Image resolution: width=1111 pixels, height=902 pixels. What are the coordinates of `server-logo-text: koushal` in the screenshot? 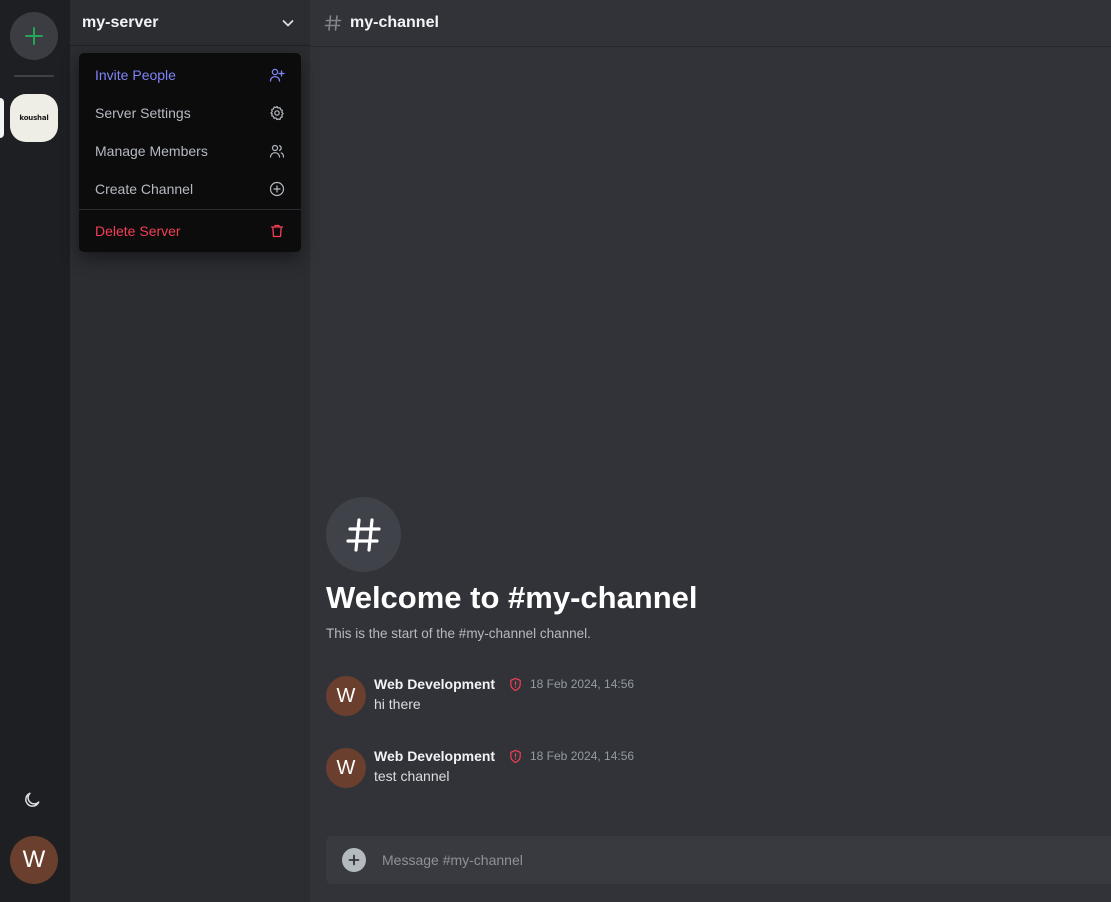 It's located at (34, 118).